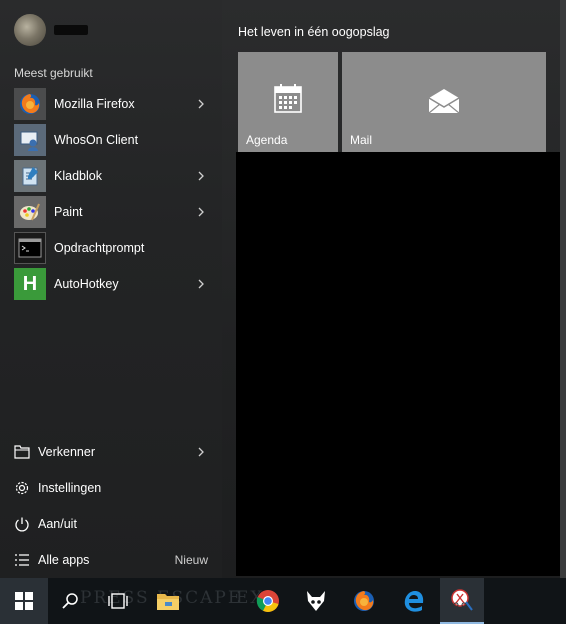 This screenshot has width=566, height=624. Describe the element at coordinates (111, 176) in the screenshot. I see `app-item-notepad: Kladblok` at that location.